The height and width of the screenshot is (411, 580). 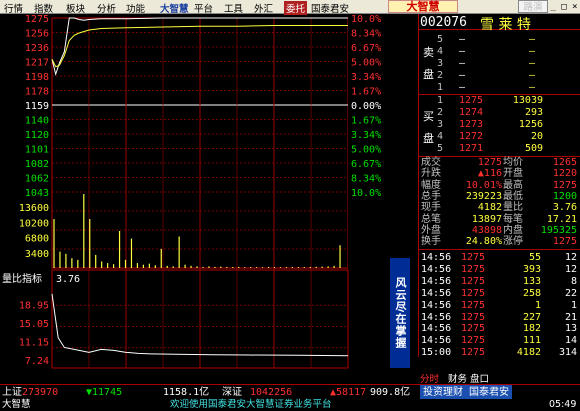 I want to click on pct-tick-right: 1.67%, so click(x=366, y=121).